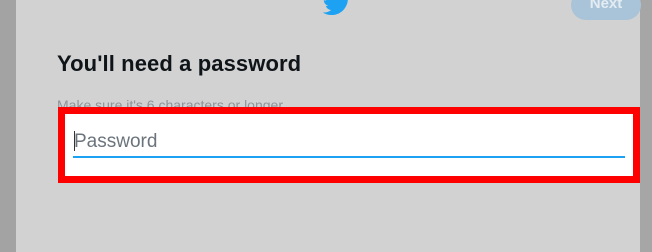 The width and height of the screenshot is (652, 252). Describe the element at coordinates (8, 126) in the screenshot. I see `backdrop-left` at that location.